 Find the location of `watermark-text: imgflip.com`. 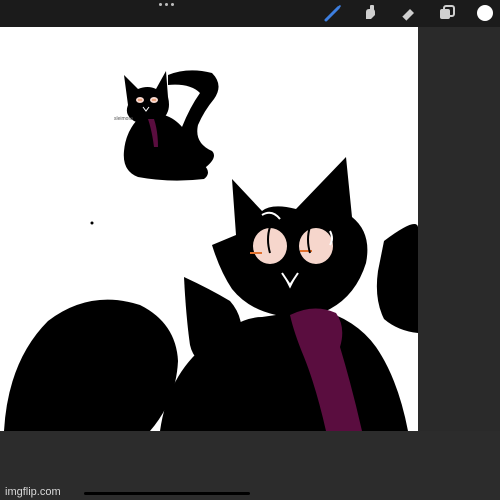

watermark-text: imgflip.com is located at coordinates (33, 492).